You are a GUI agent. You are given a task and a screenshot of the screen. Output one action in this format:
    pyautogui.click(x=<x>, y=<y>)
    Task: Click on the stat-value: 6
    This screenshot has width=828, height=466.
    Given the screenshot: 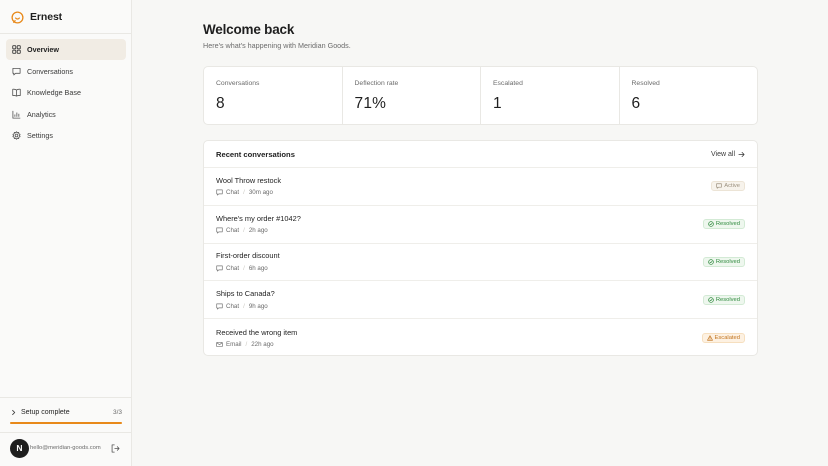 What is the action you would take?
    pyautogui.click(x=636, y=103)
    